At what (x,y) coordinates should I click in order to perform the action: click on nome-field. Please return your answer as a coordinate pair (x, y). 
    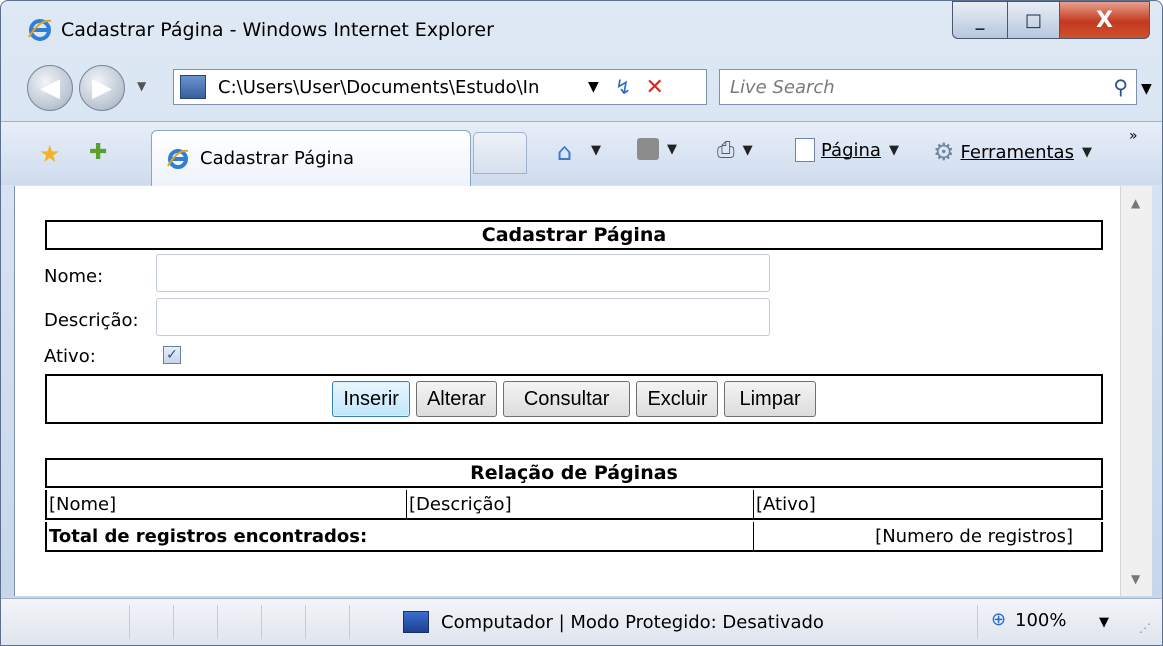
    Looking at the image, I should click on (463, 273).